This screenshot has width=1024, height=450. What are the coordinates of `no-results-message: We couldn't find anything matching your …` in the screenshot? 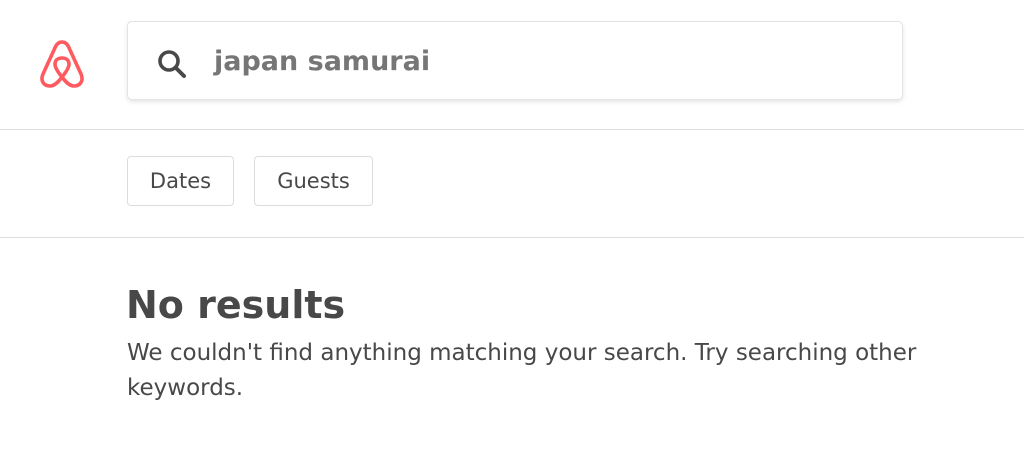 It's located at (522, 370).